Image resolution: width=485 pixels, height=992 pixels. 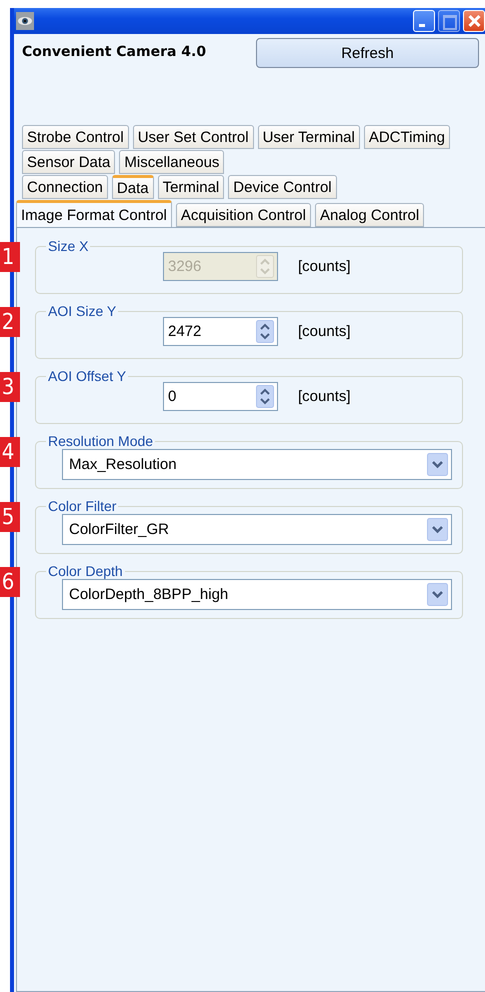 I want to click on tab: User Terminal, so click(x=309, y=137).